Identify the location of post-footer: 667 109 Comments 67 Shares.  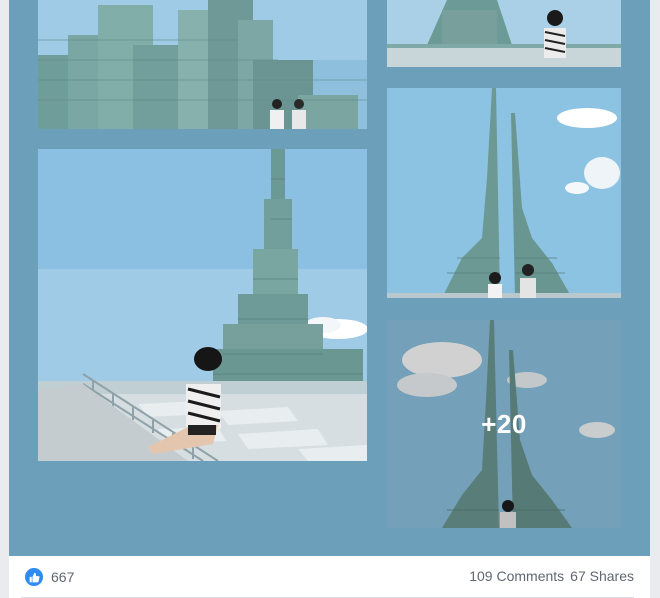
(329, 577).